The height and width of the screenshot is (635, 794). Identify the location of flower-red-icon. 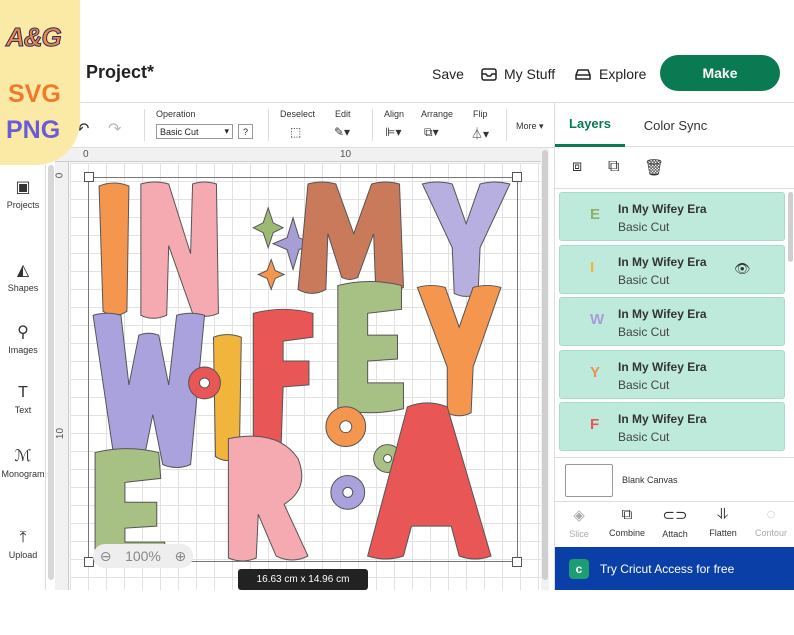
(204, 383).